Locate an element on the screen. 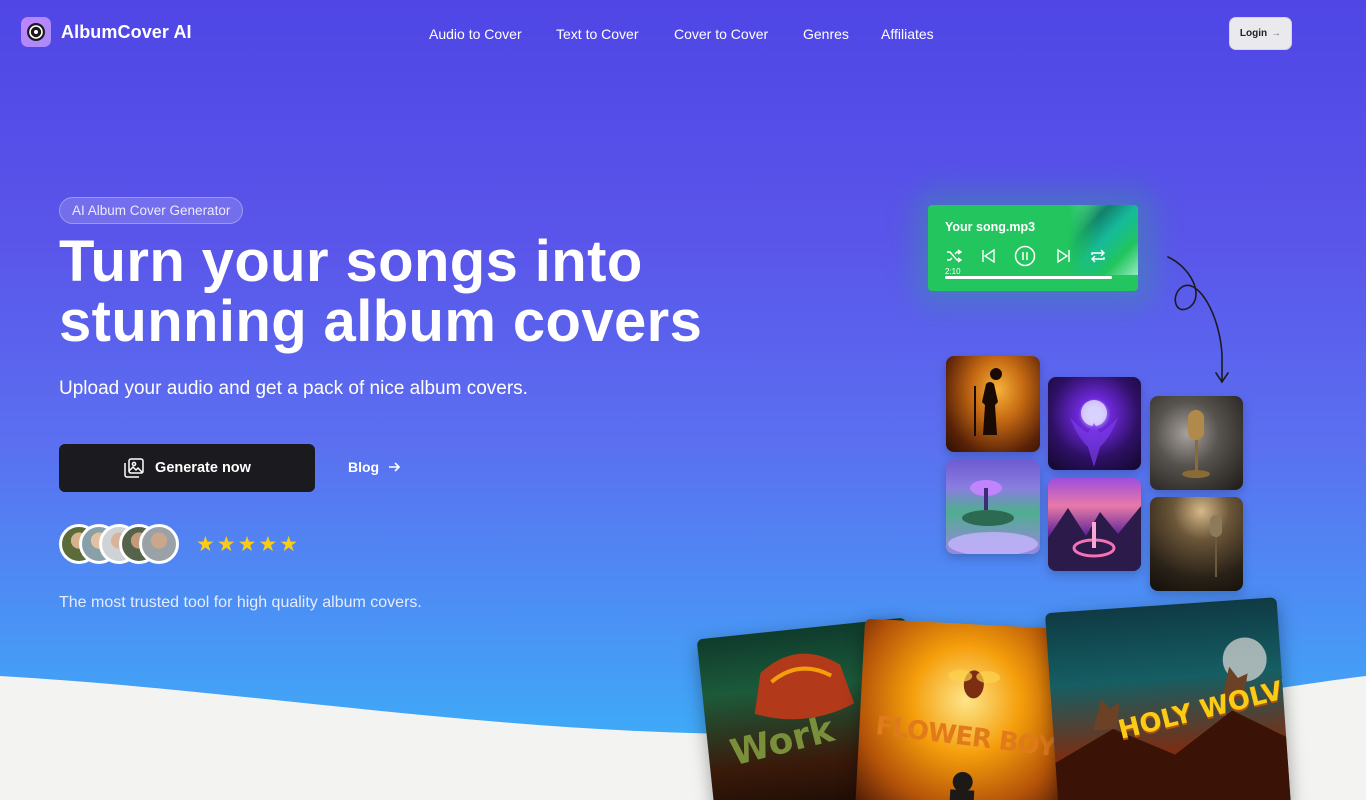 The height and width of the screenshot is (800, 1366). rating-stars: ★★★★★ is located at coordinates (248, 544).